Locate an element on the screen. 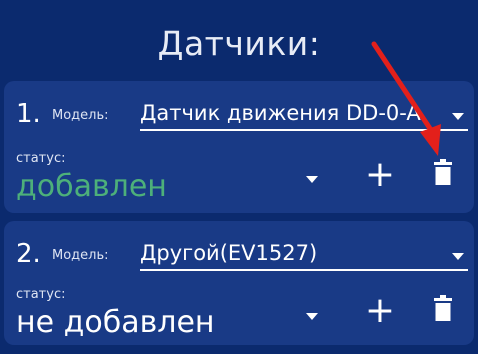  annotation-arrow is located at coordinates (406, 98).